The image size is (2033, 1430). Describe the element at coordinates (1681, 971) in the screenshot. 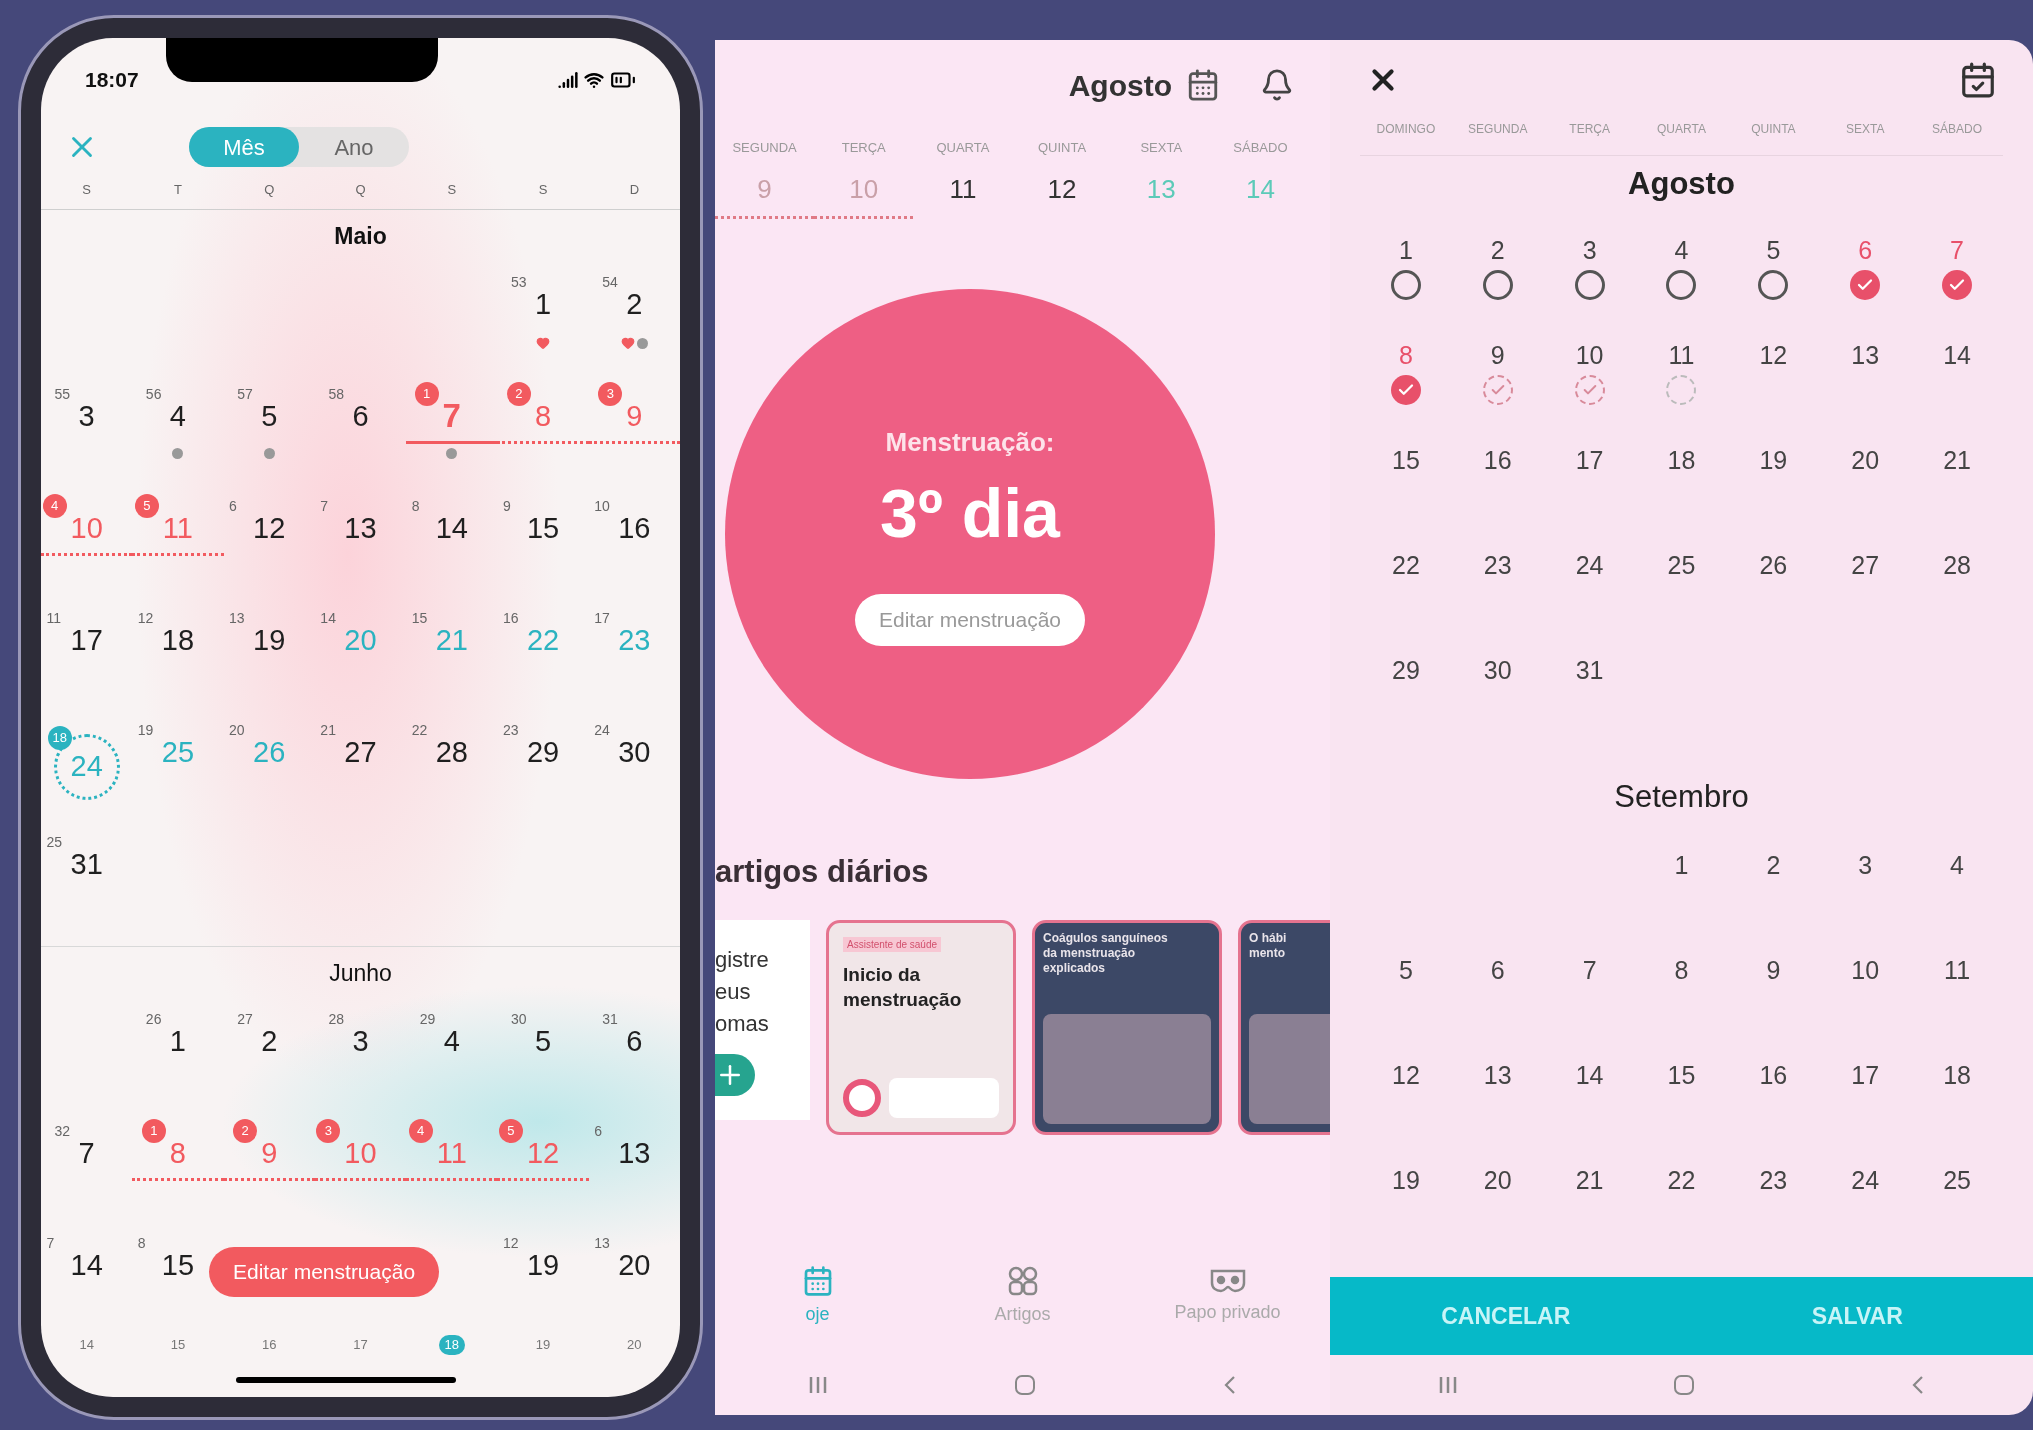

I see `day-number: 8` at that location.